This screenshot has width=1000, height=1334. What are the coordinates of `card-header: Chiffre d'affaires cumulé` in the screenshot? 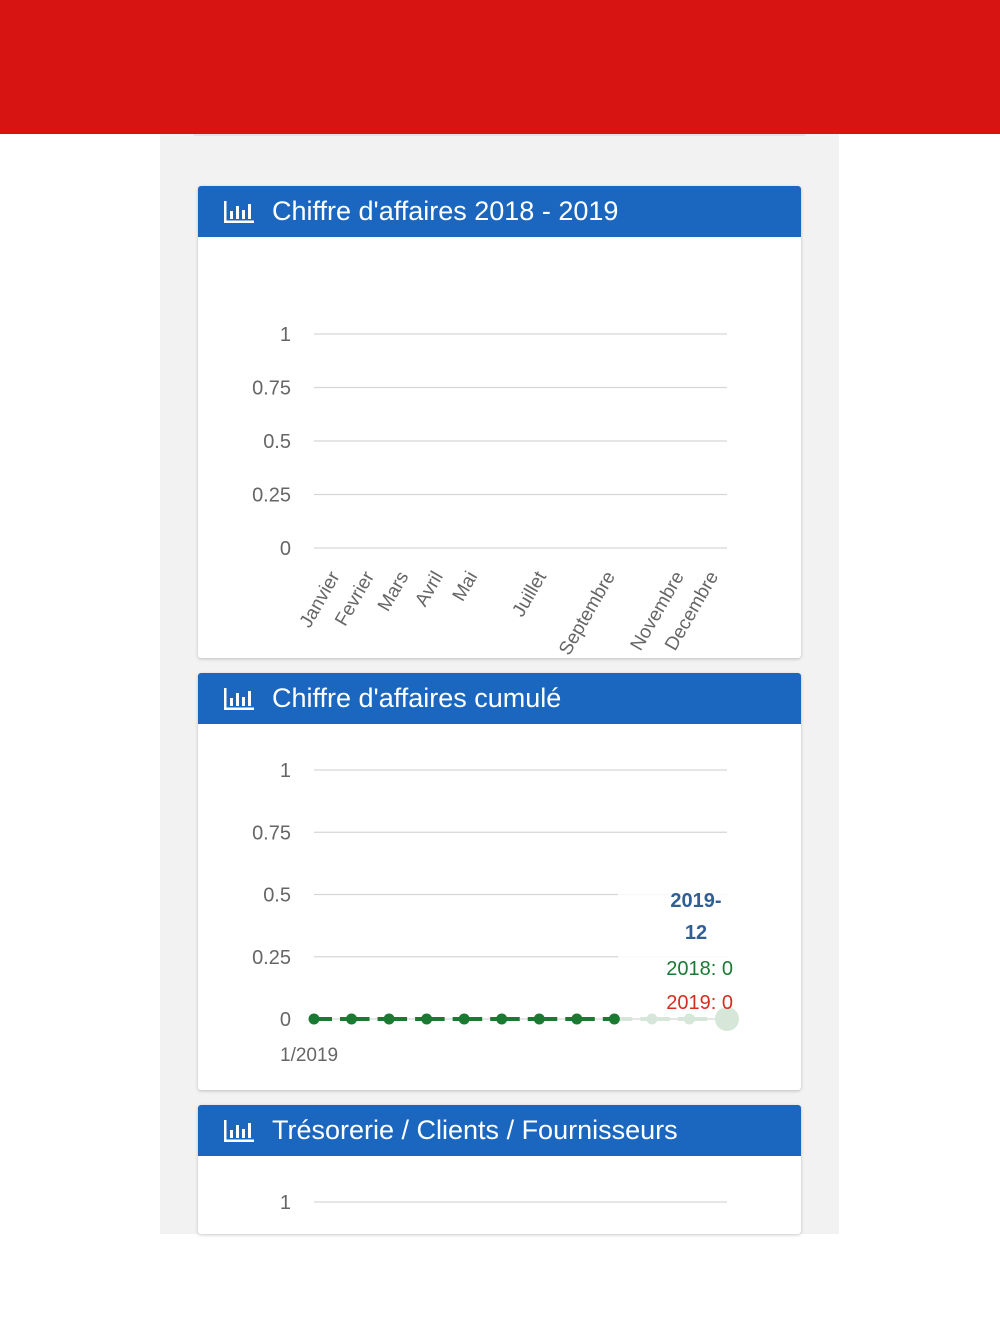 It's located at (499, 698).